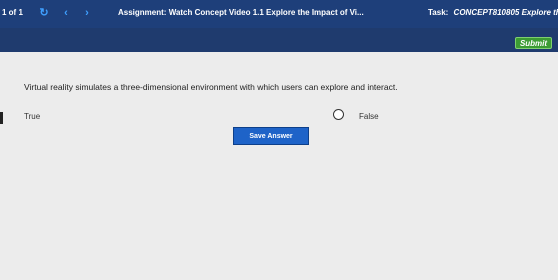 The image size is (558, 280). What do you see at coordinates (271, 136) in the screenshot?
I see `save-answer-button: Save Answer` at bounding box center [271, 136].